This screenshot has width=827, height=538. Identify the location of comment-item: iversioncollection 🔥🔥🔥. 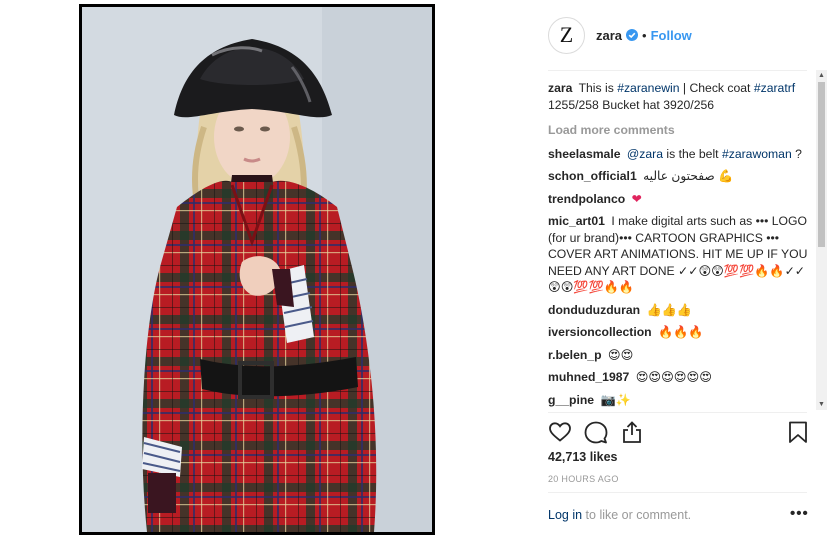
(679, 332).